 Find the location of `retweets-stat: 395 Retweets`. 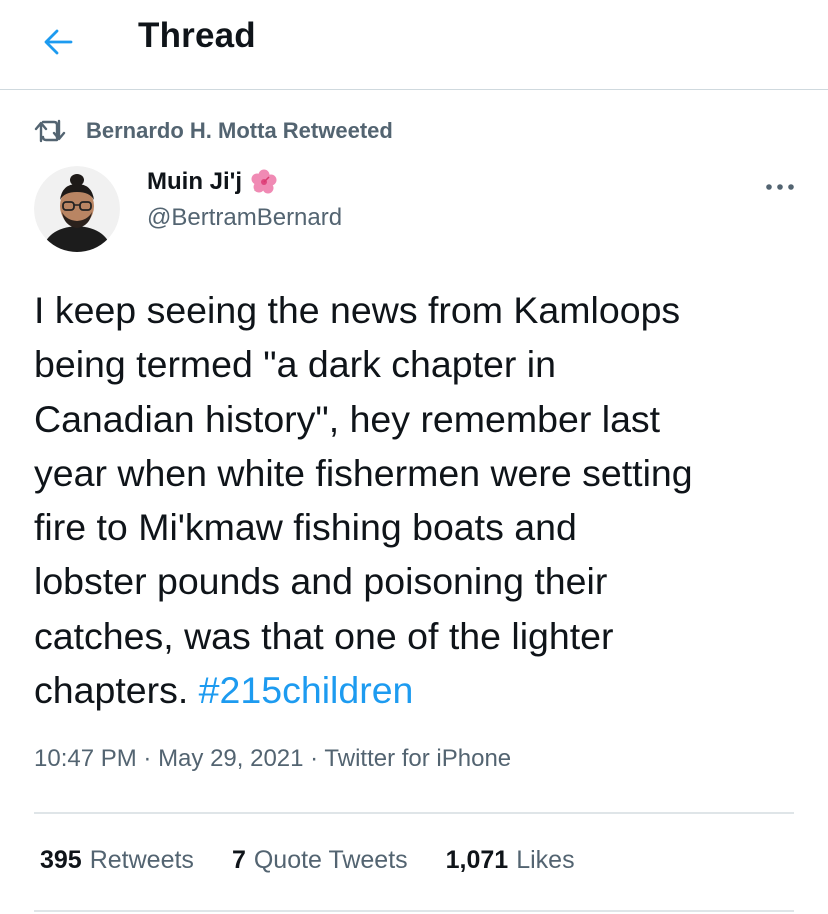

retweets-stat: 395 Retweets is located at coordinates (117, 860).